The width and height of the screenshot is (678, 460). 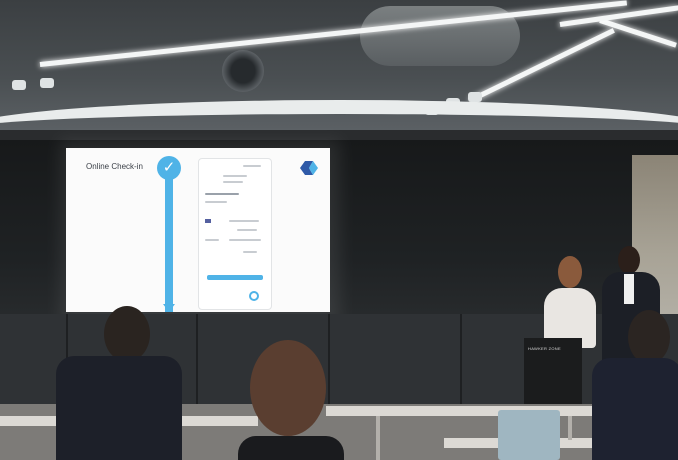 I want to click on checkmark-icon: ✓, so click(x=169, y=168).